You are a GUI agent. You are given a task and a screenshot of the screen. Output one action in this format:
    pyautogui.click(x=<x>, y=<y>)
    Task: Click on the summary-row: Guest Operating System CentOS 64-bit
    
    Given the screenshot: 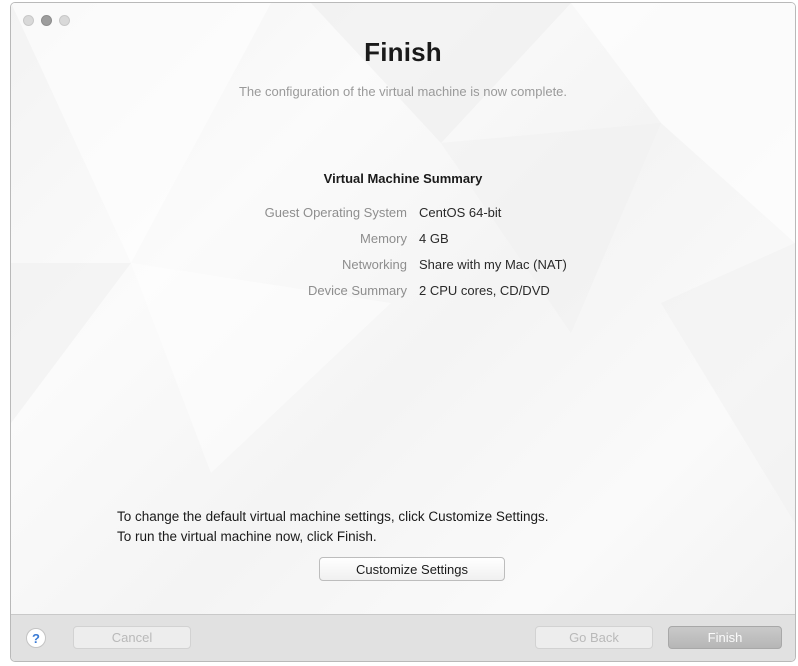 What is the action you would take?
    pyautogui.click(x=403, y=215)
    